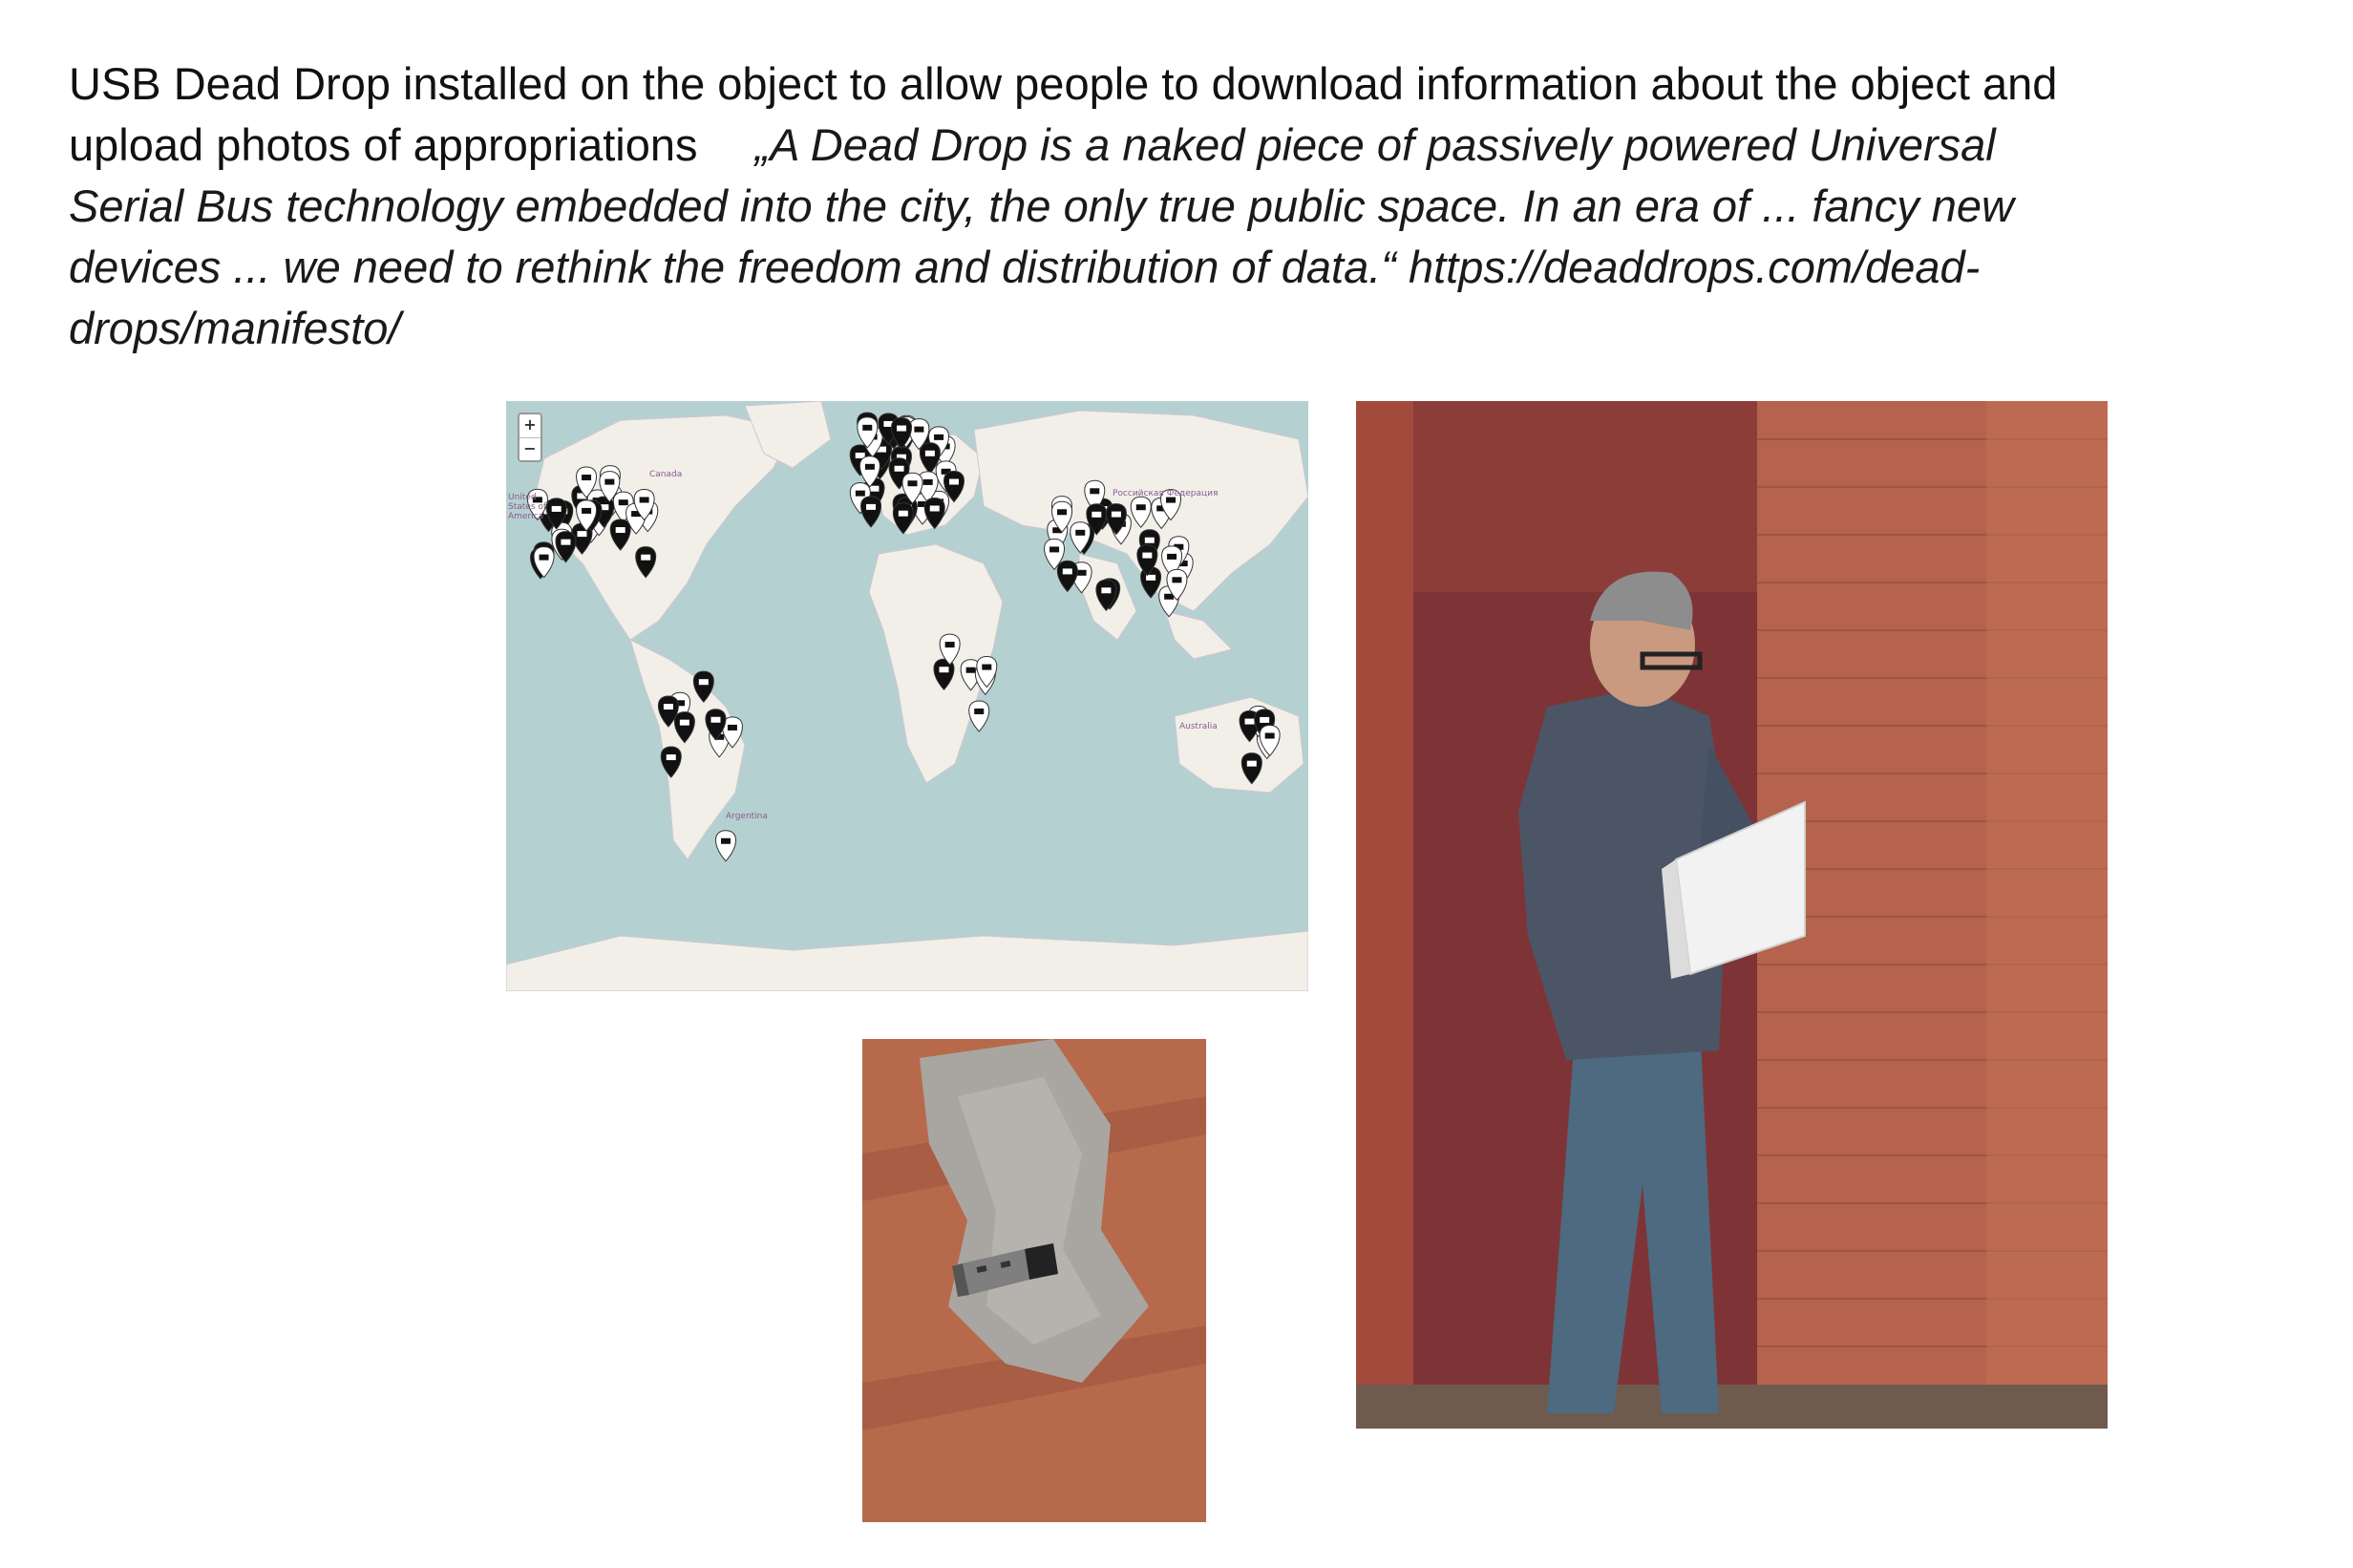  I want to click on usb-photo-illustration, so click(1034, 1280).